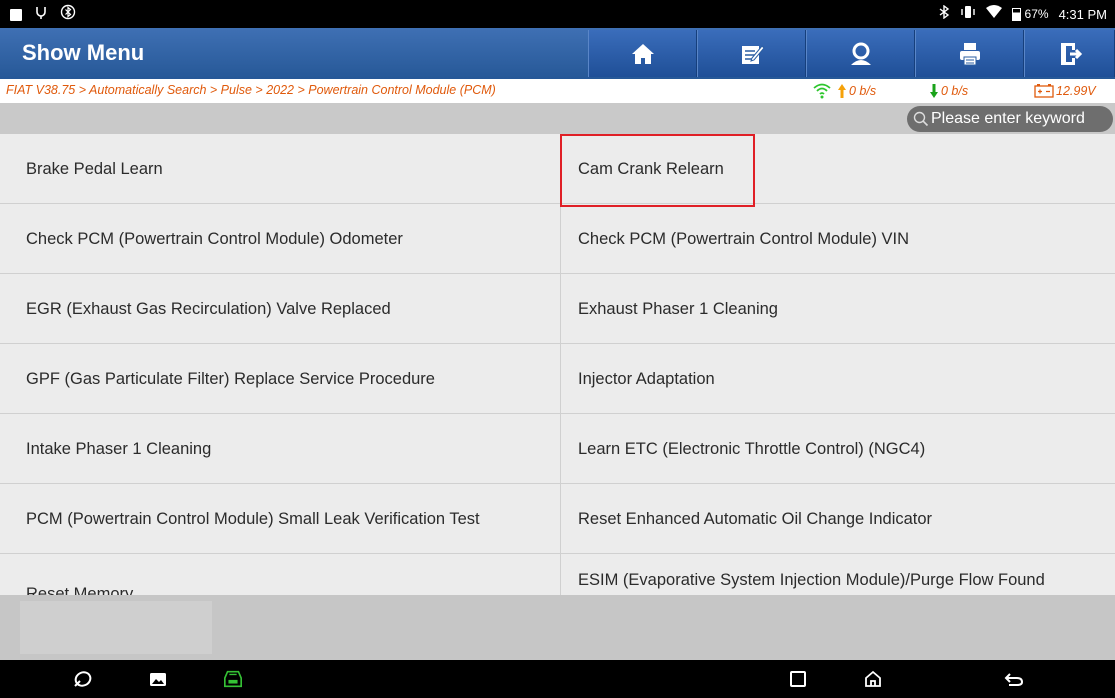 This screenshot has height=698, width=1115. I want to click on bottom-action-bar, so click(557, 627).